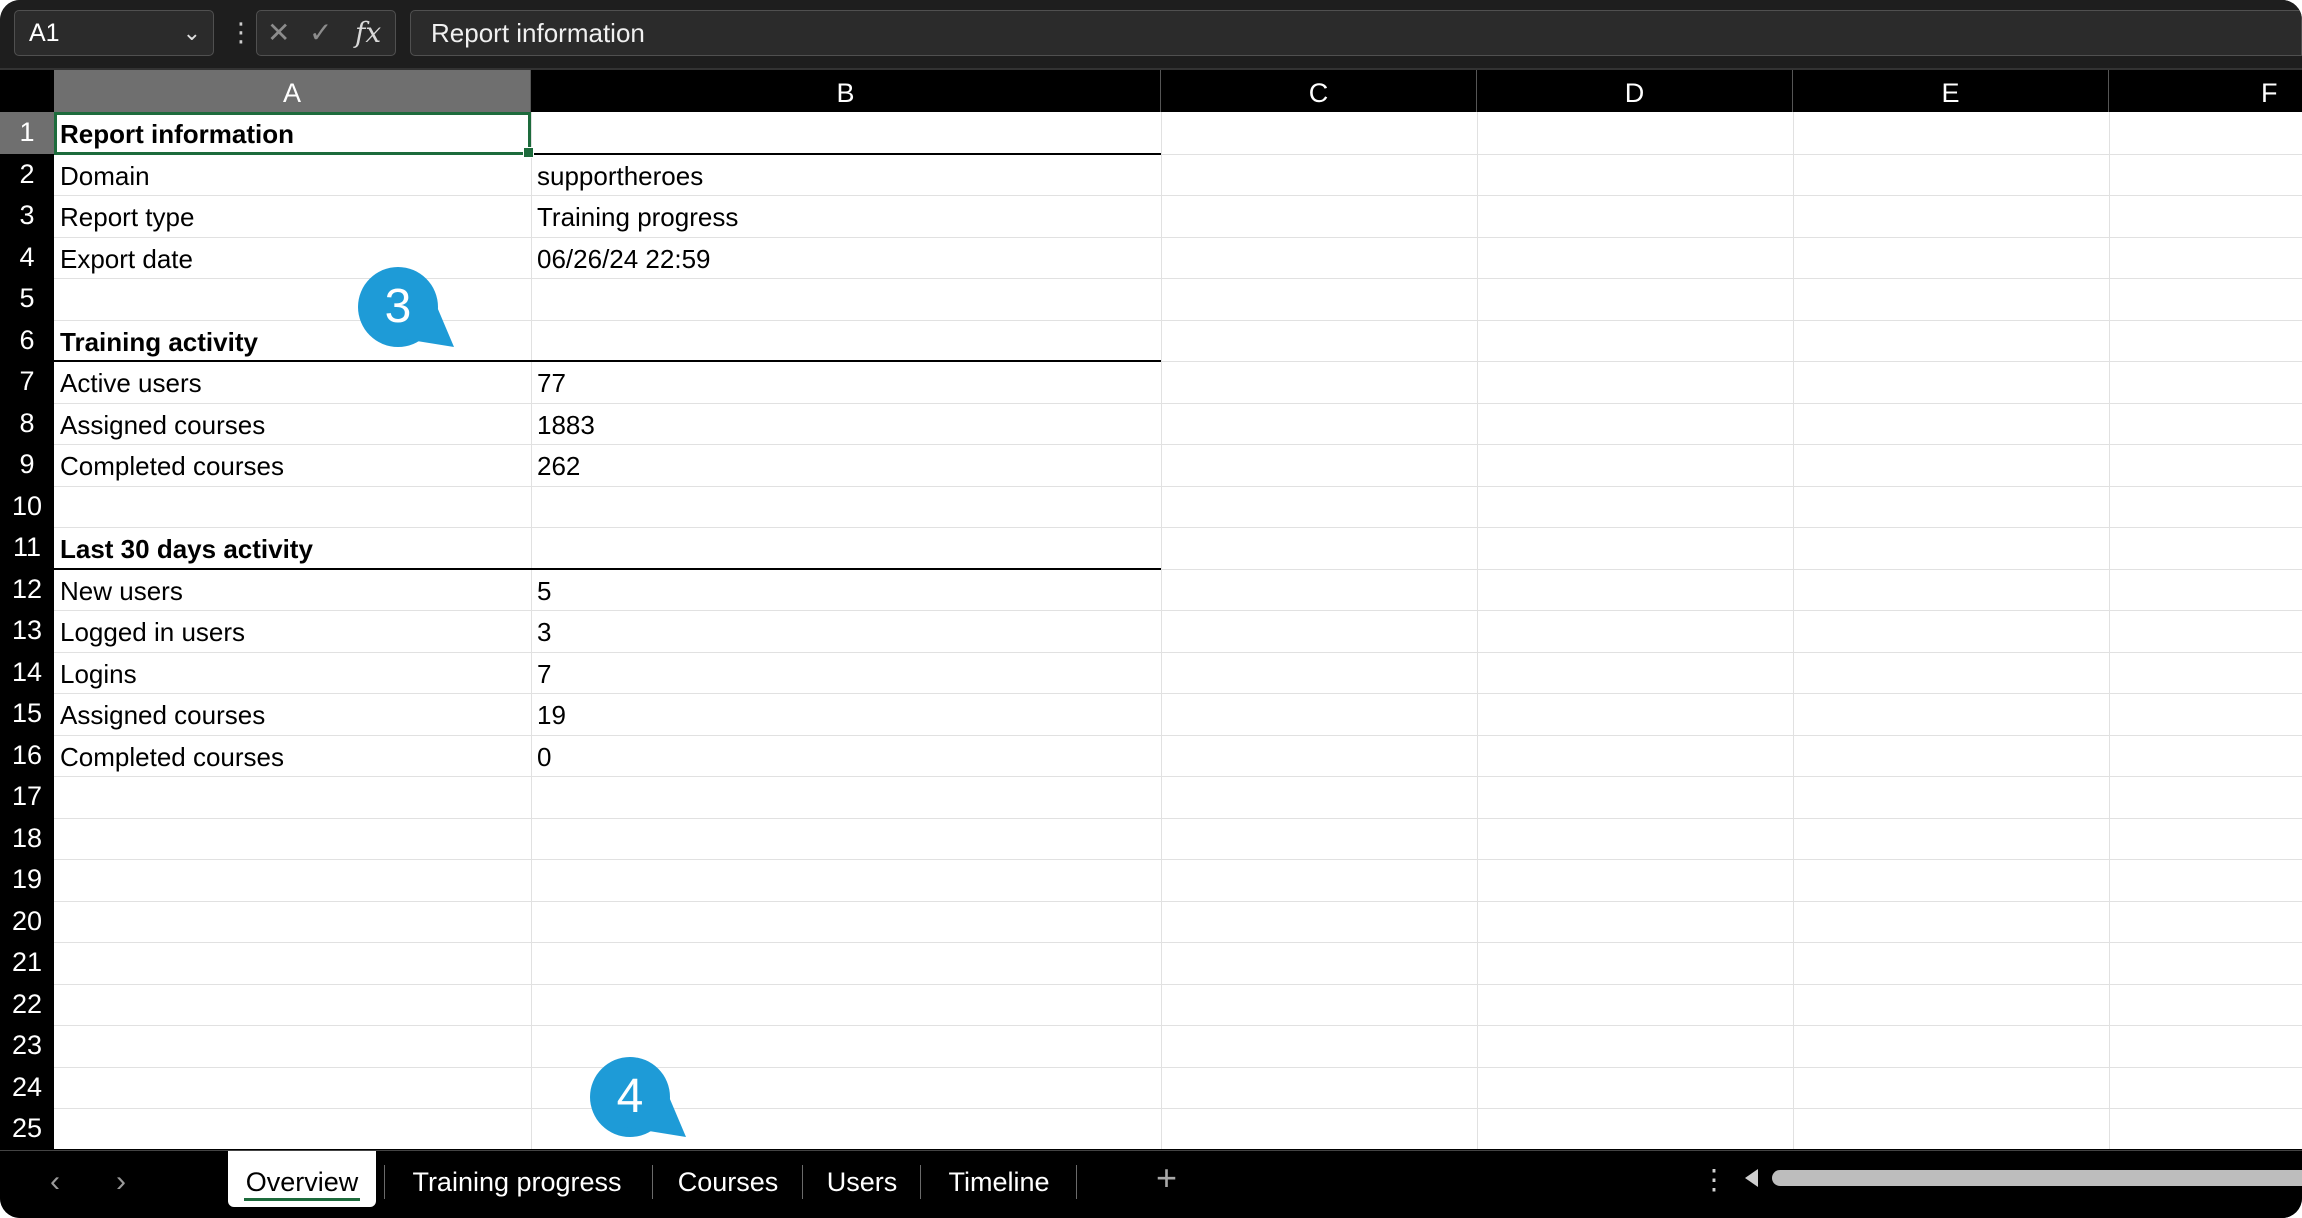 The width and height of the screenshot is (2302, 1218). What do you see at coordinates (27, 424) in the screenshot?
I see `row-header: 8` at bounding box center [27, 424].